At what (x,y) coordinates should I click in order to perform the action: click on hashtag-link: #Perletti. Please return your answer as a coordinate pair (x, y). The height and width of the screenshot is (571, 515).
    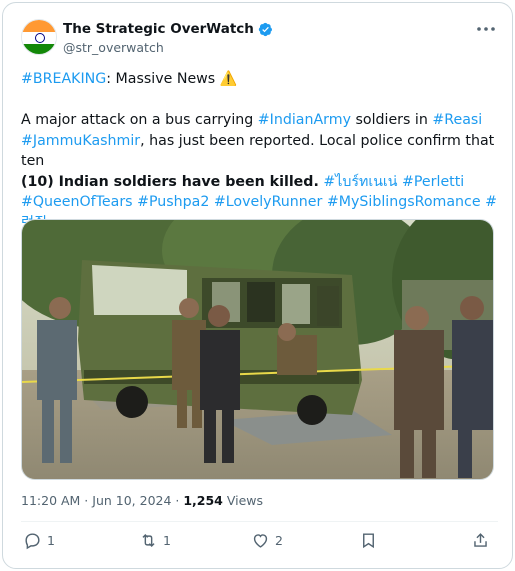
    Looking at the image, I should click on (433, 182).